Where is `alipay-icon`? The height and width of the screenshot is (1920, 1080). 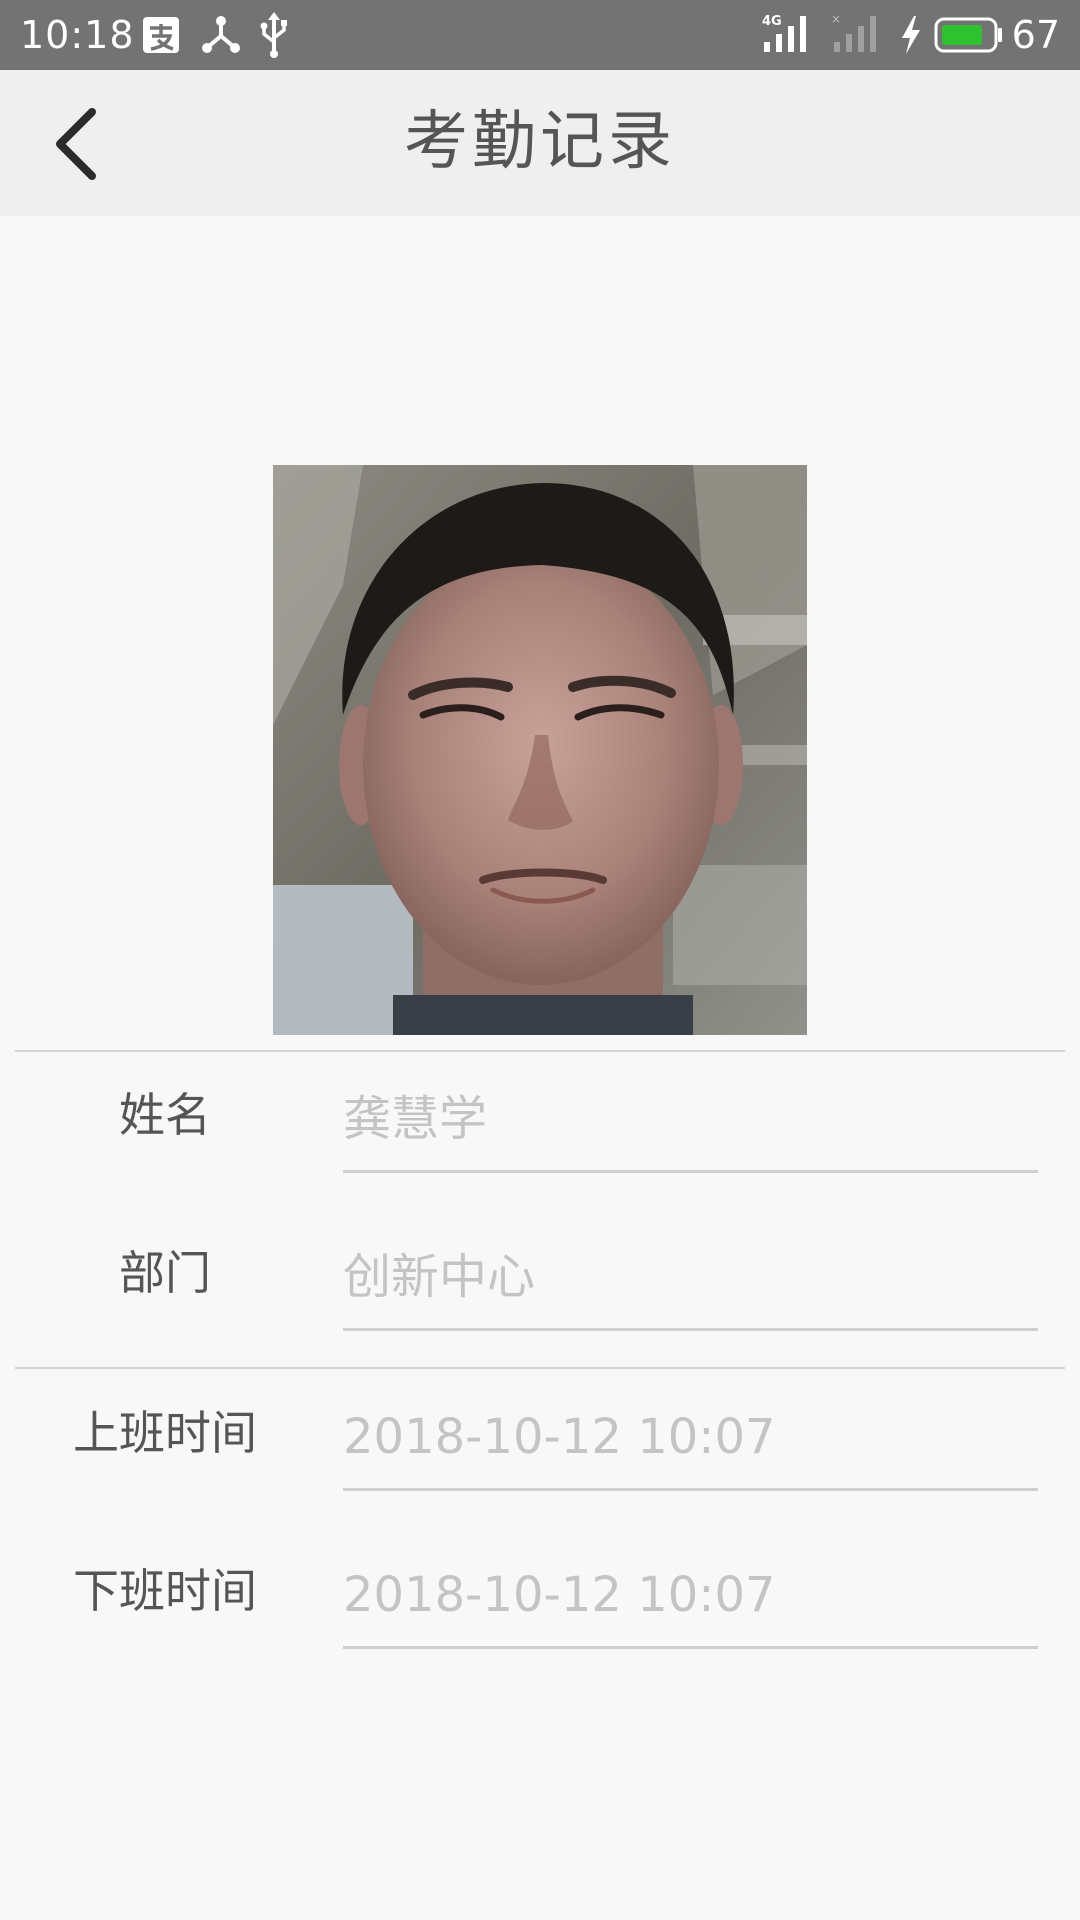
alipay-icon is located at coordinates (161, 37).